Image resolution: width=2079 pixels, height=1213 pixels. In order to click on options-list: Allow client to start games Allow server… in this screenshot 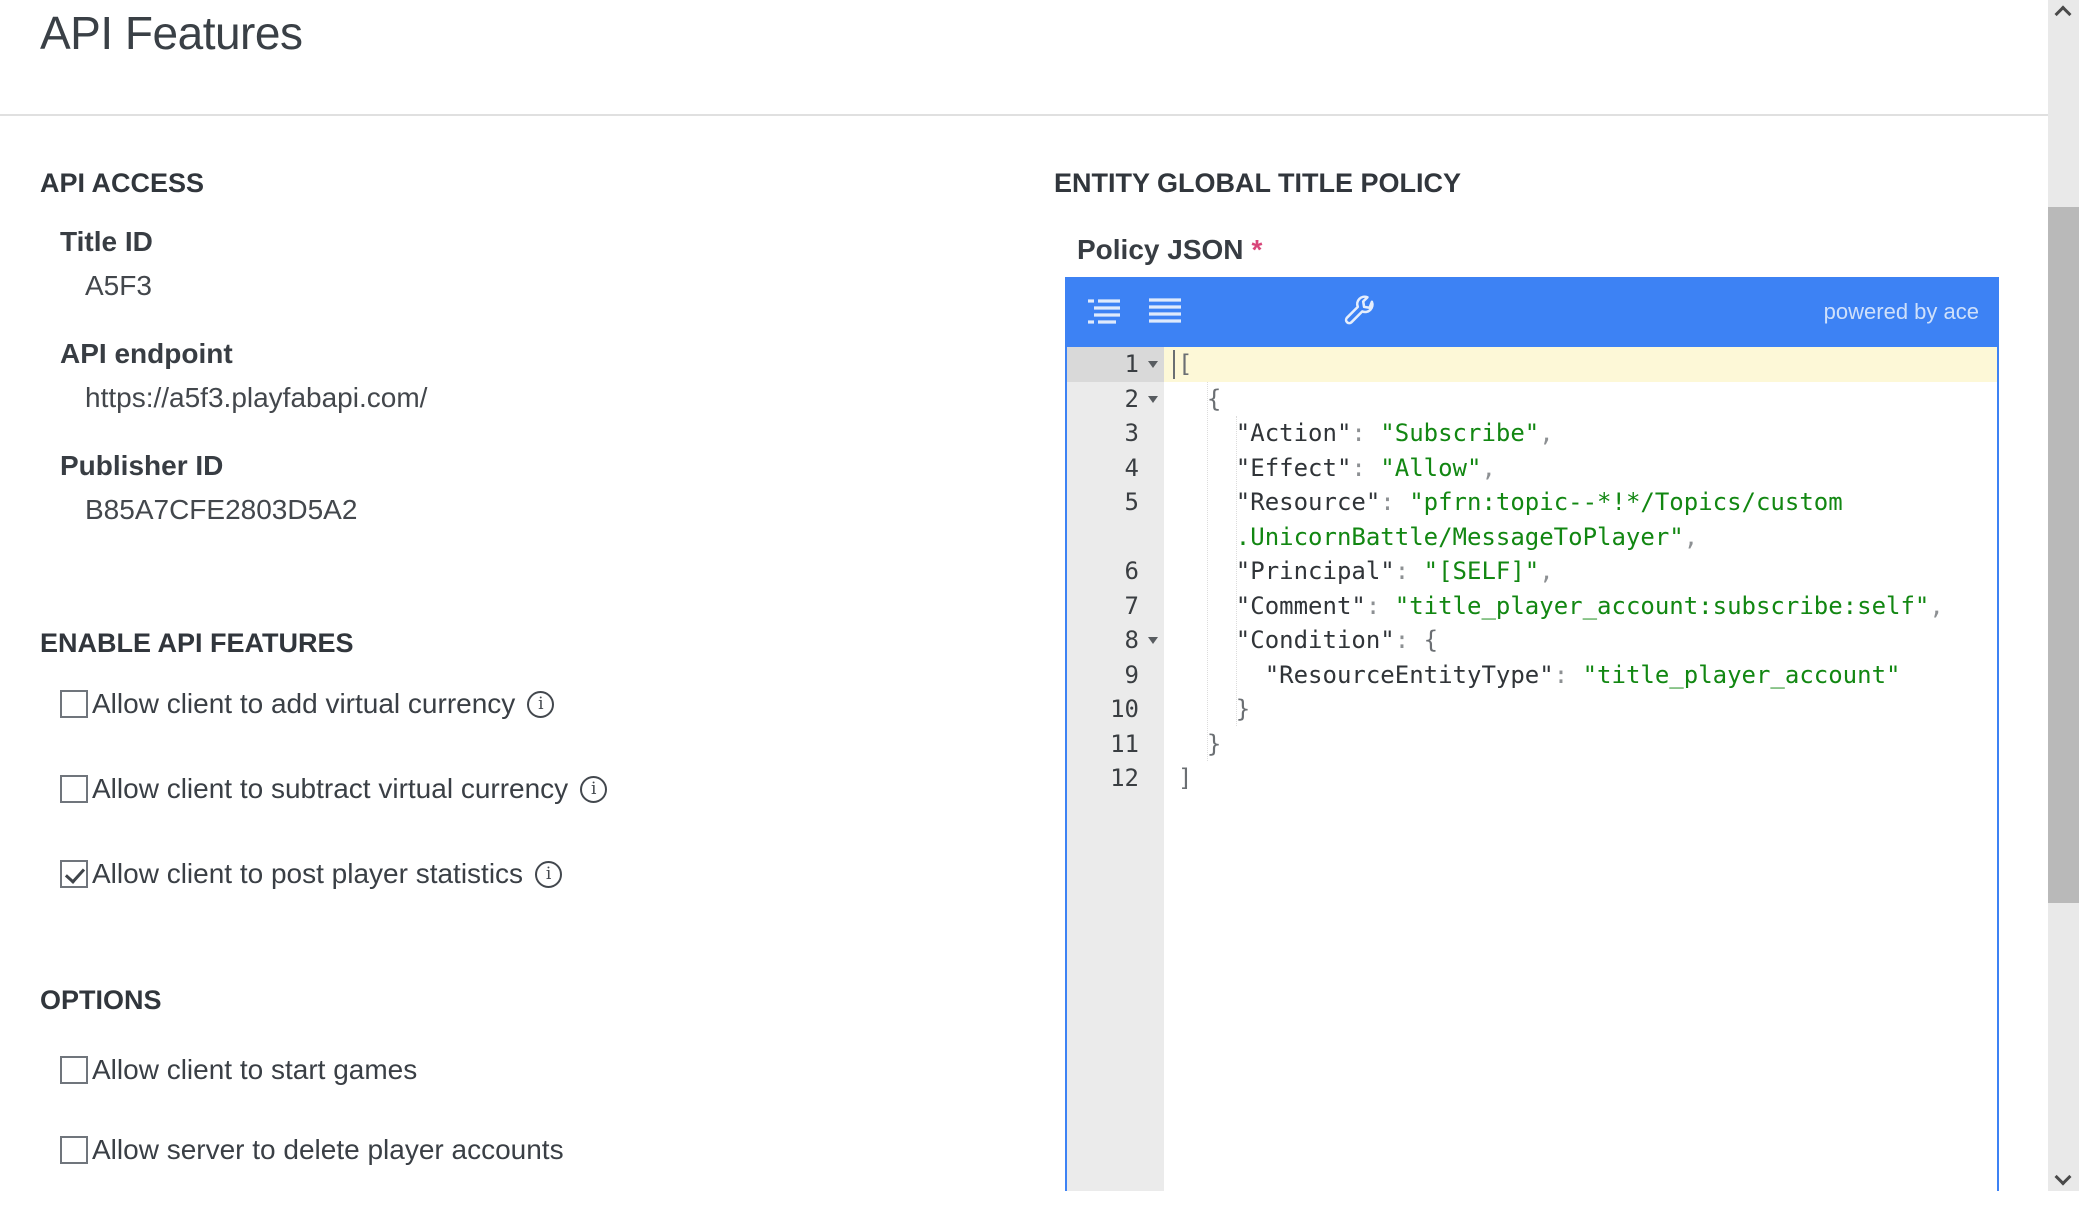, I will do `click(530, 1110)`.